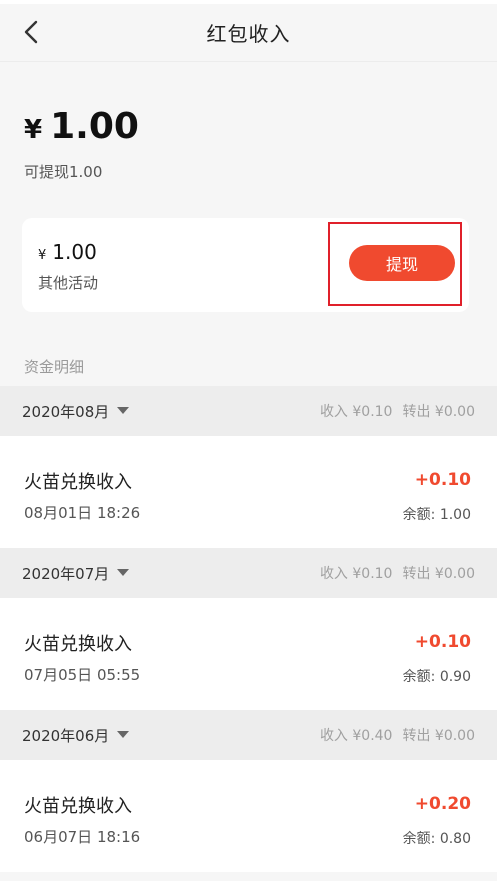 This screenshot has width=497, height=881. What do you see at coordinates (397, 735) in the screenshot?
I see `month-summary: 收入 ¥0.40 转出 ¥0.00` at bounding box center [397, 735].